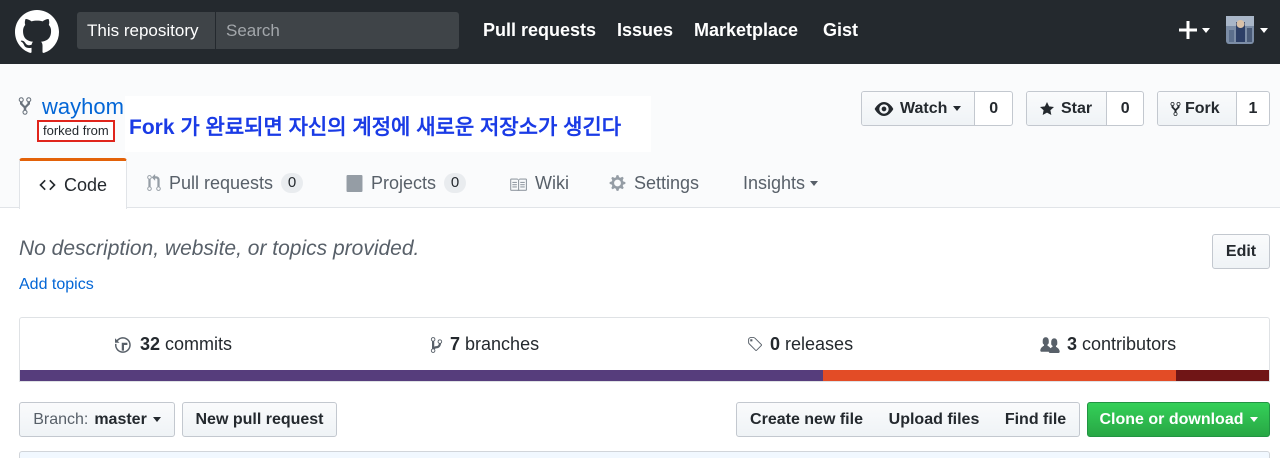 The image size is (1280, 458). I want to click on star-button: Star, so click(1067, 108).